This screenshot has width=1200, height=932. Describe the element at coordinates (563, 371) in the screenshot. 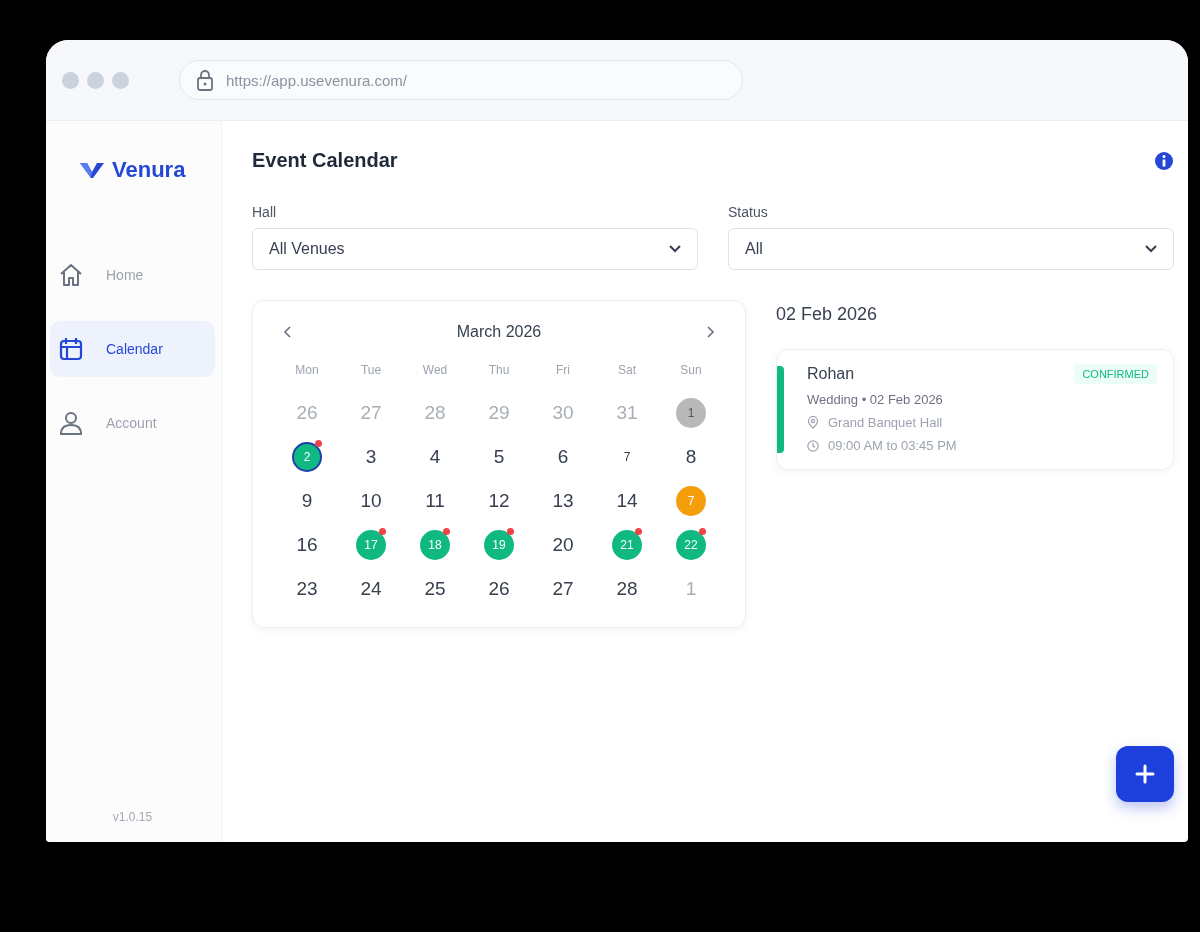

I see `weekday-label: Fri` at that location.